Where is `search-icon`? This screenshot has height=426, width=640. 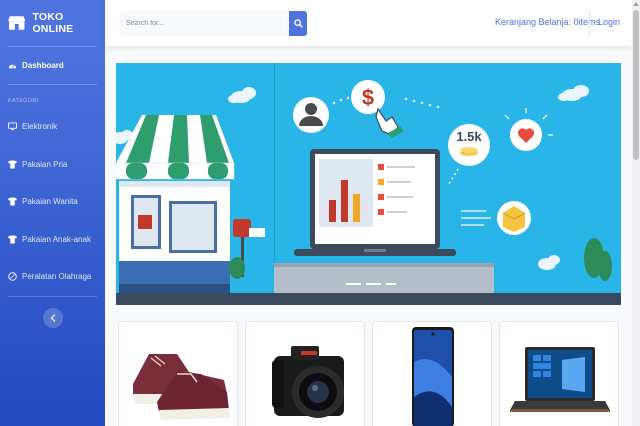 search-icon is located at coordinates (298, 23).